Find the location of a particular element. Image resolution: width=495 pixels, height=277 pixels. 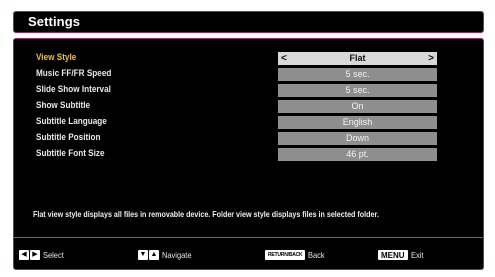

row-value: 46 pt. is located at coordinates (357, 154).